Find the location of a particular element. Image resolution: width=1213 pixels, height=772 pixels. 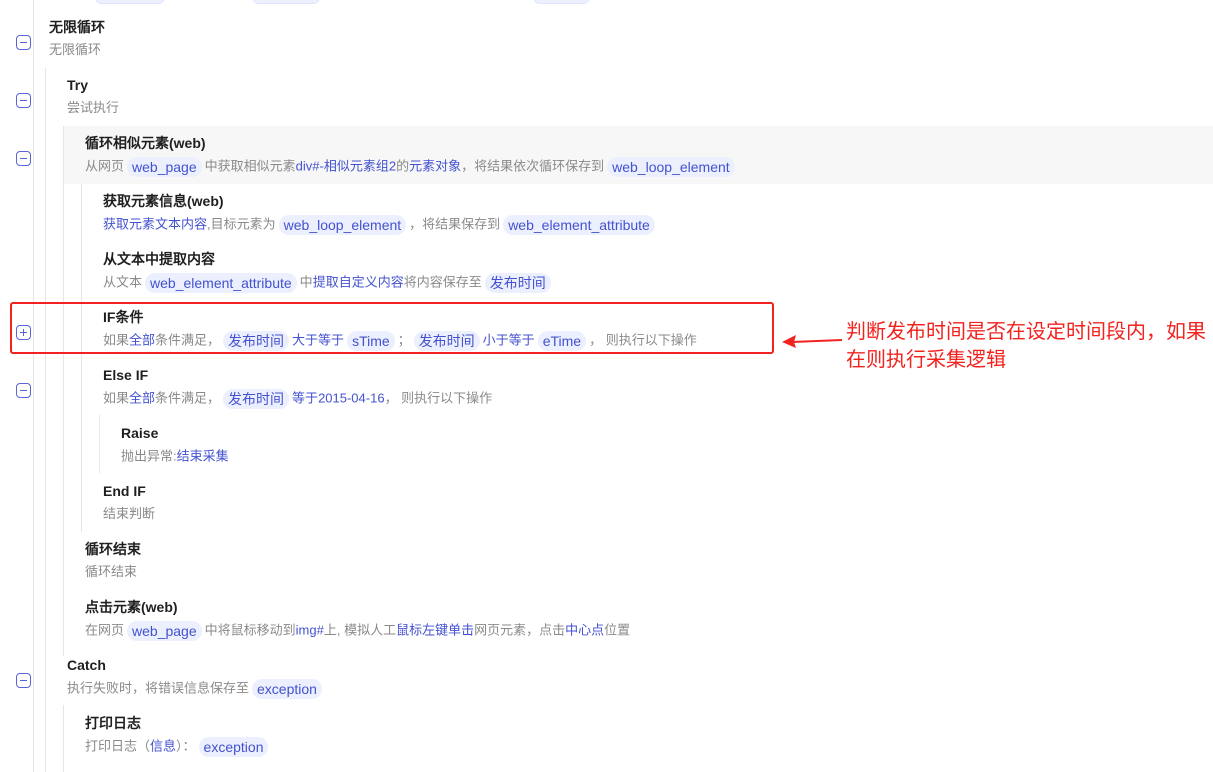

annotation-text: 判断发布时间是否在设定时间段内，如果在则执行采集逻辑 is located at coordinates (1026, 346).